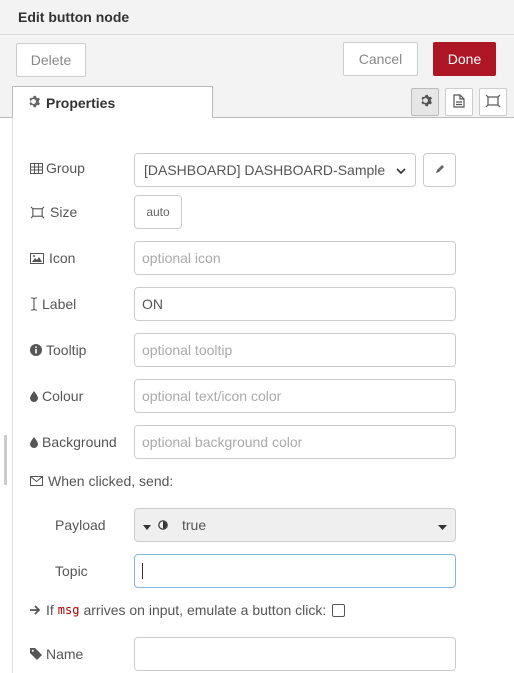 The width and height of the screenshot is (514, 673). I want to click on cancel-button: Cancel, so click(380, 59).